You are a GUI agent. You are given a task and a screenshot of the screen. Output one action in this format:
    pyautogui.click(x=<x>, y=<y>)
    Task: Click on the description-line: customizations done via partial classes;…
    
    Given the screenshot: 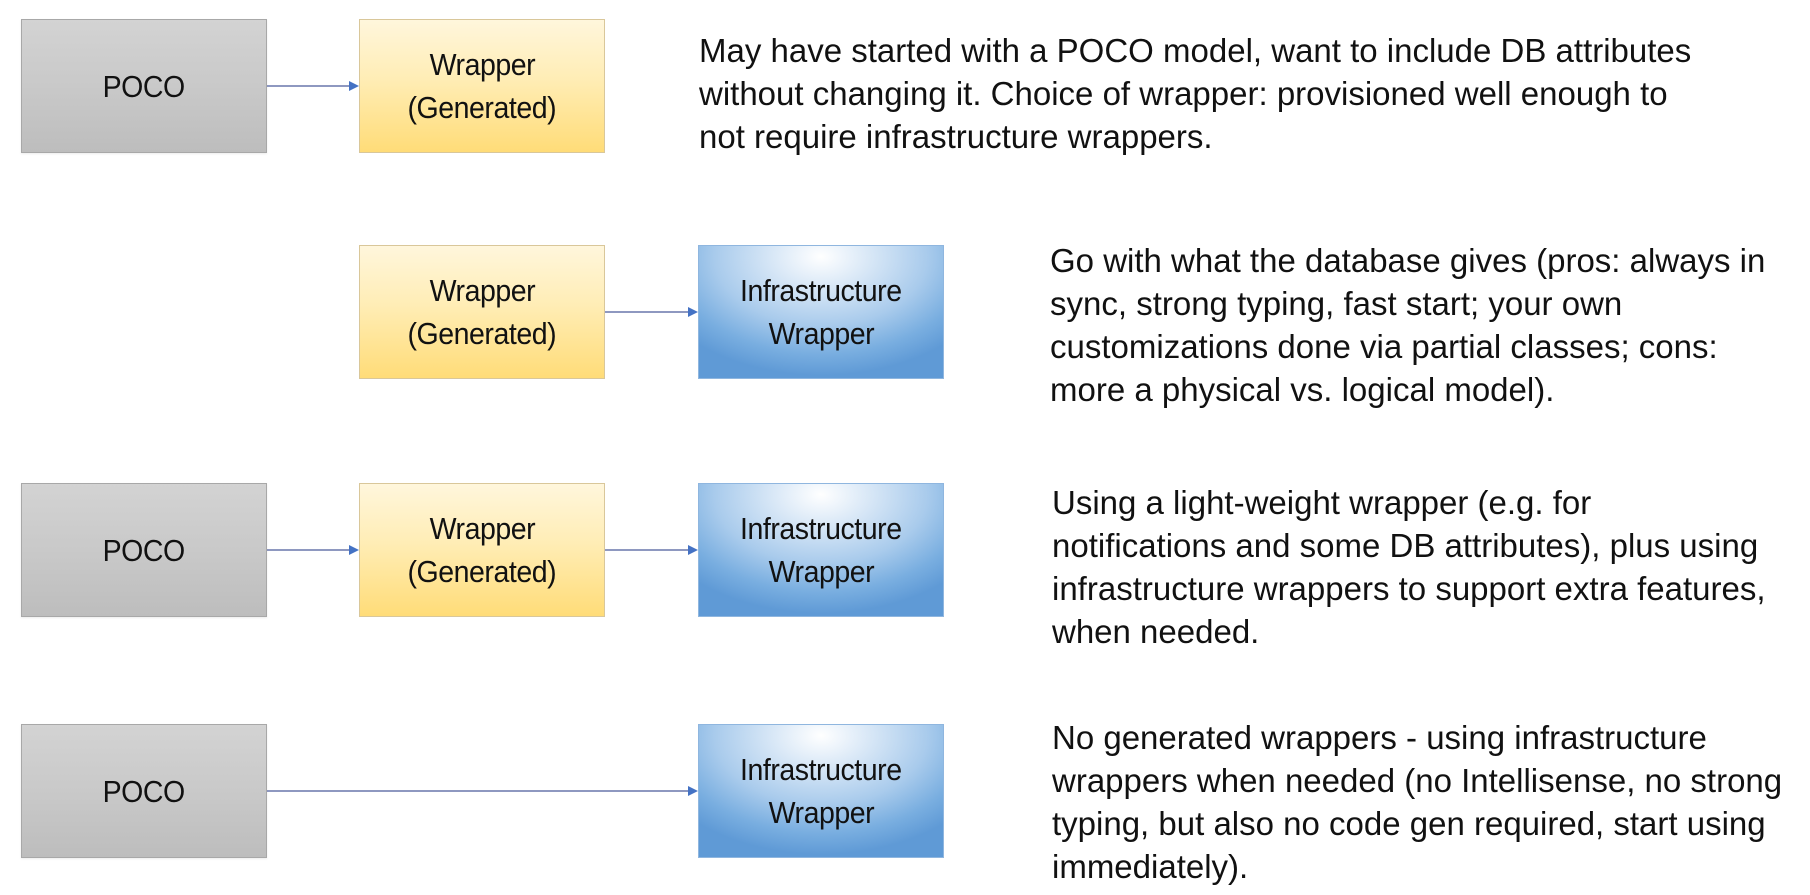 What is the action you would take?
    pyautogui.click(x=1384, y=346)
    